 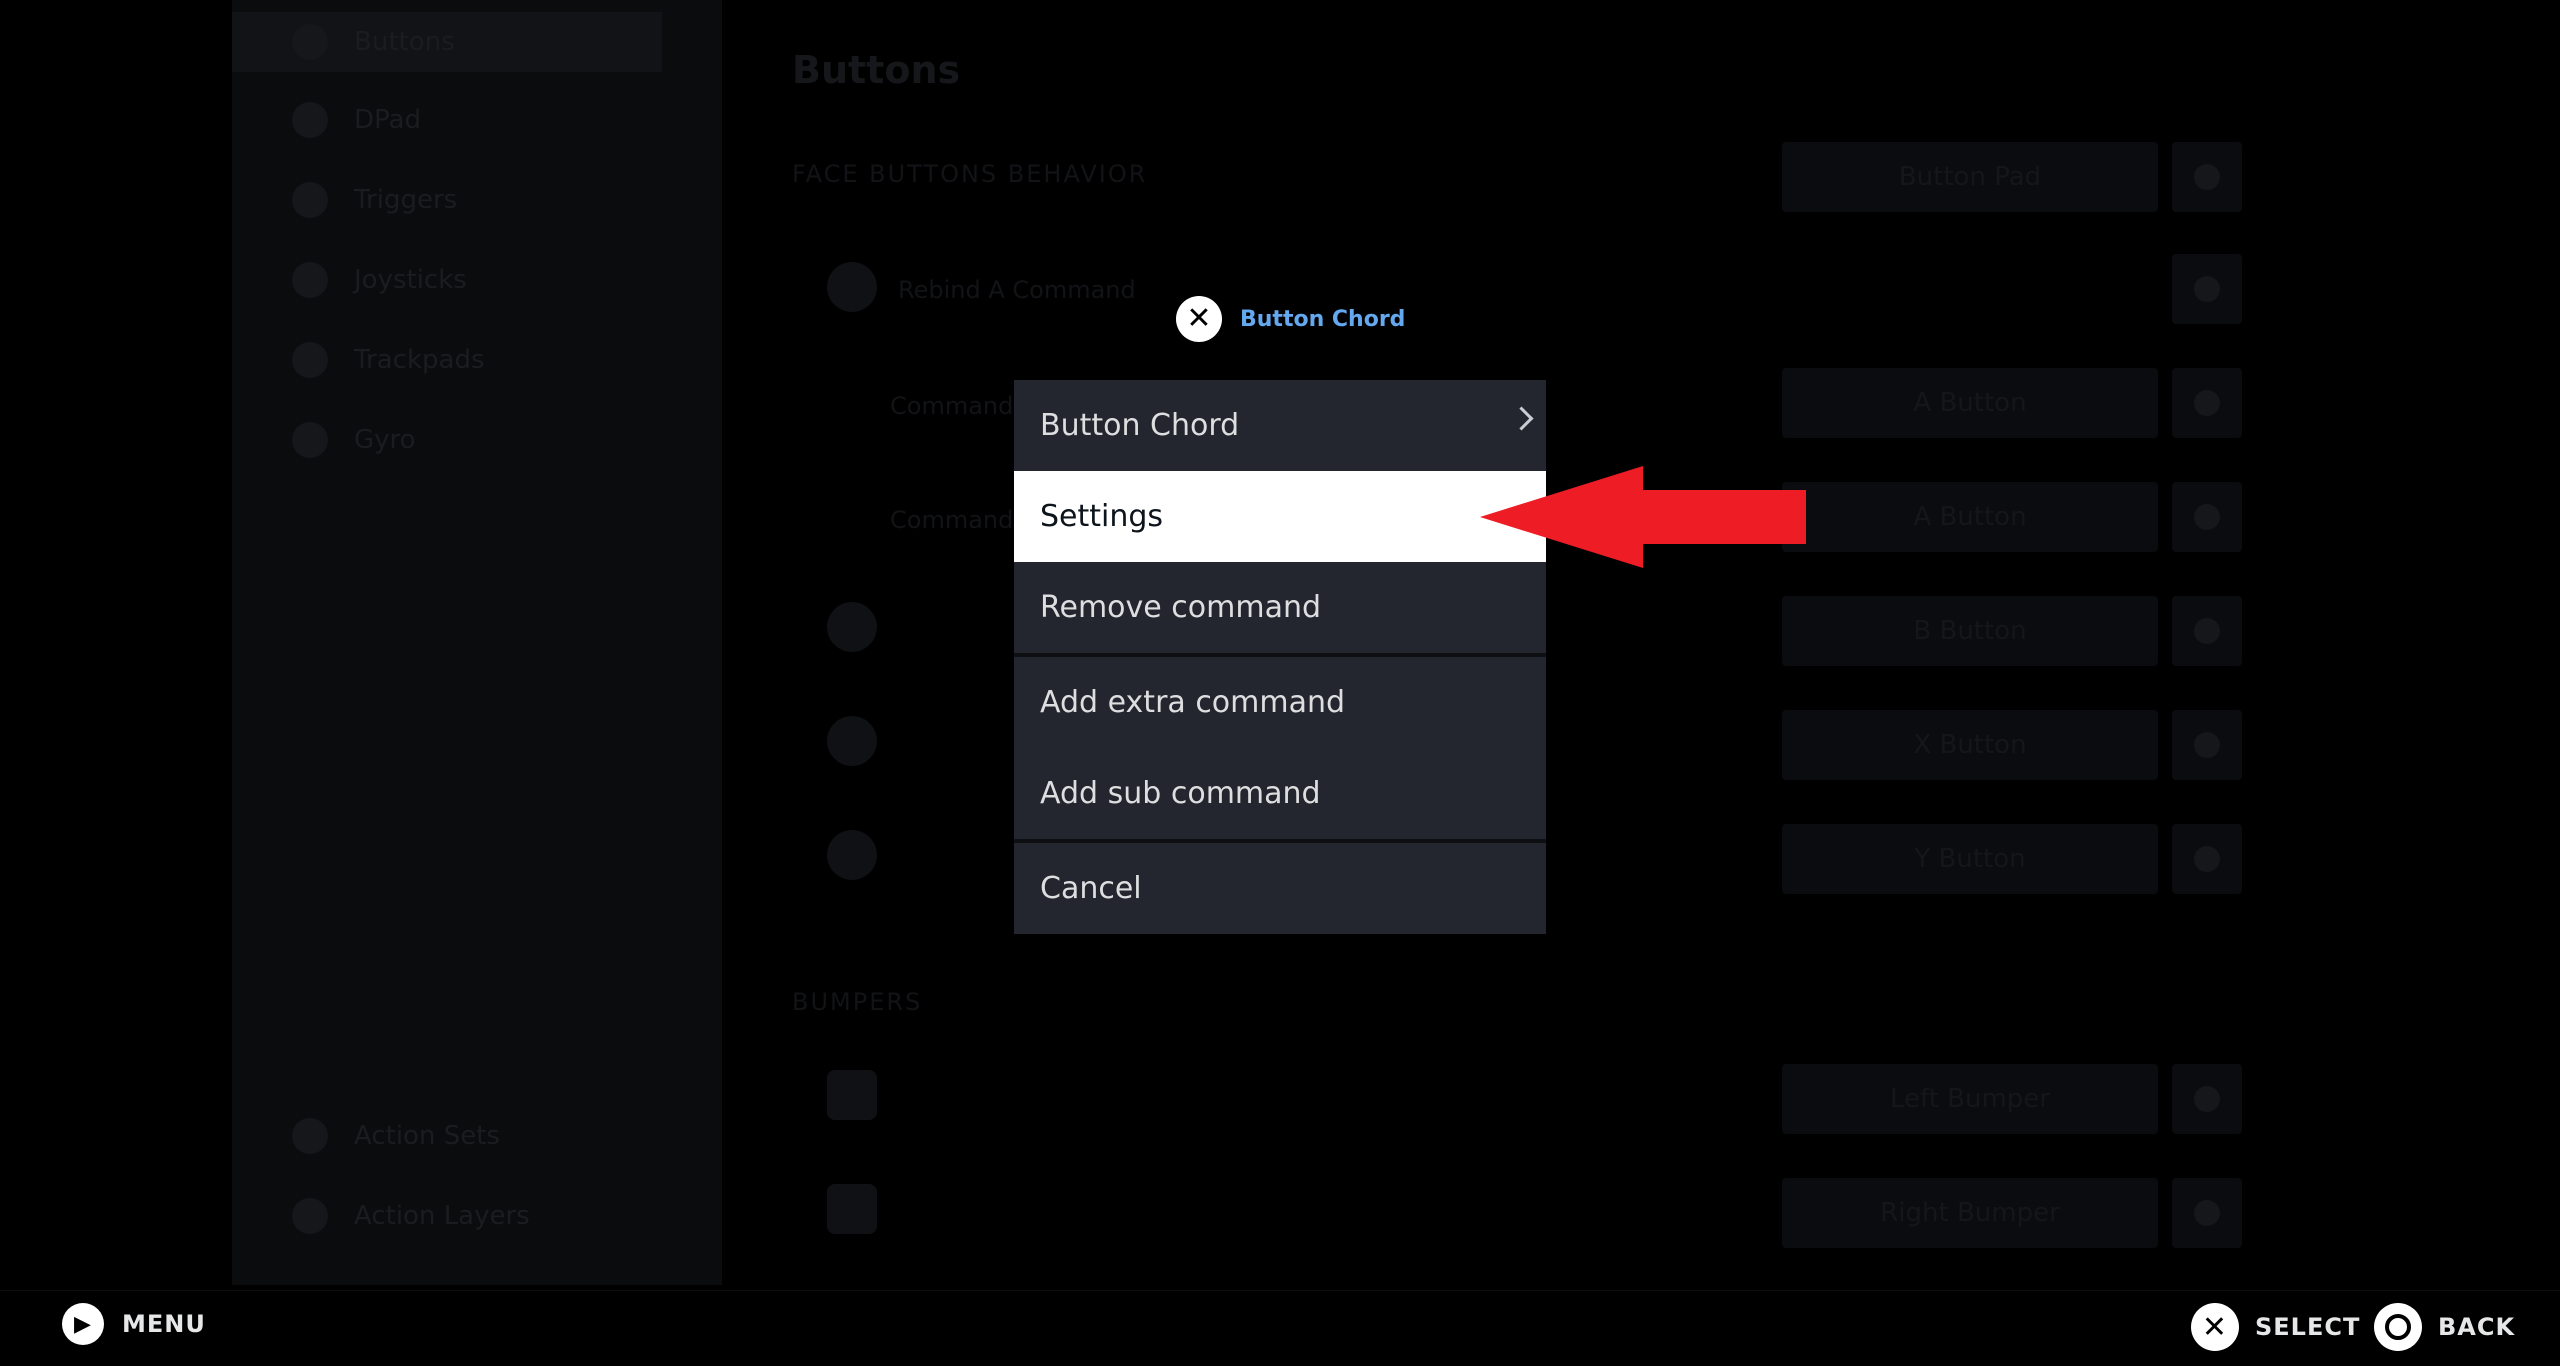 What do you see at coordinates (310, 360) in the screenshot?
I see `trackpad-icon` at bounding box center [310, 360].